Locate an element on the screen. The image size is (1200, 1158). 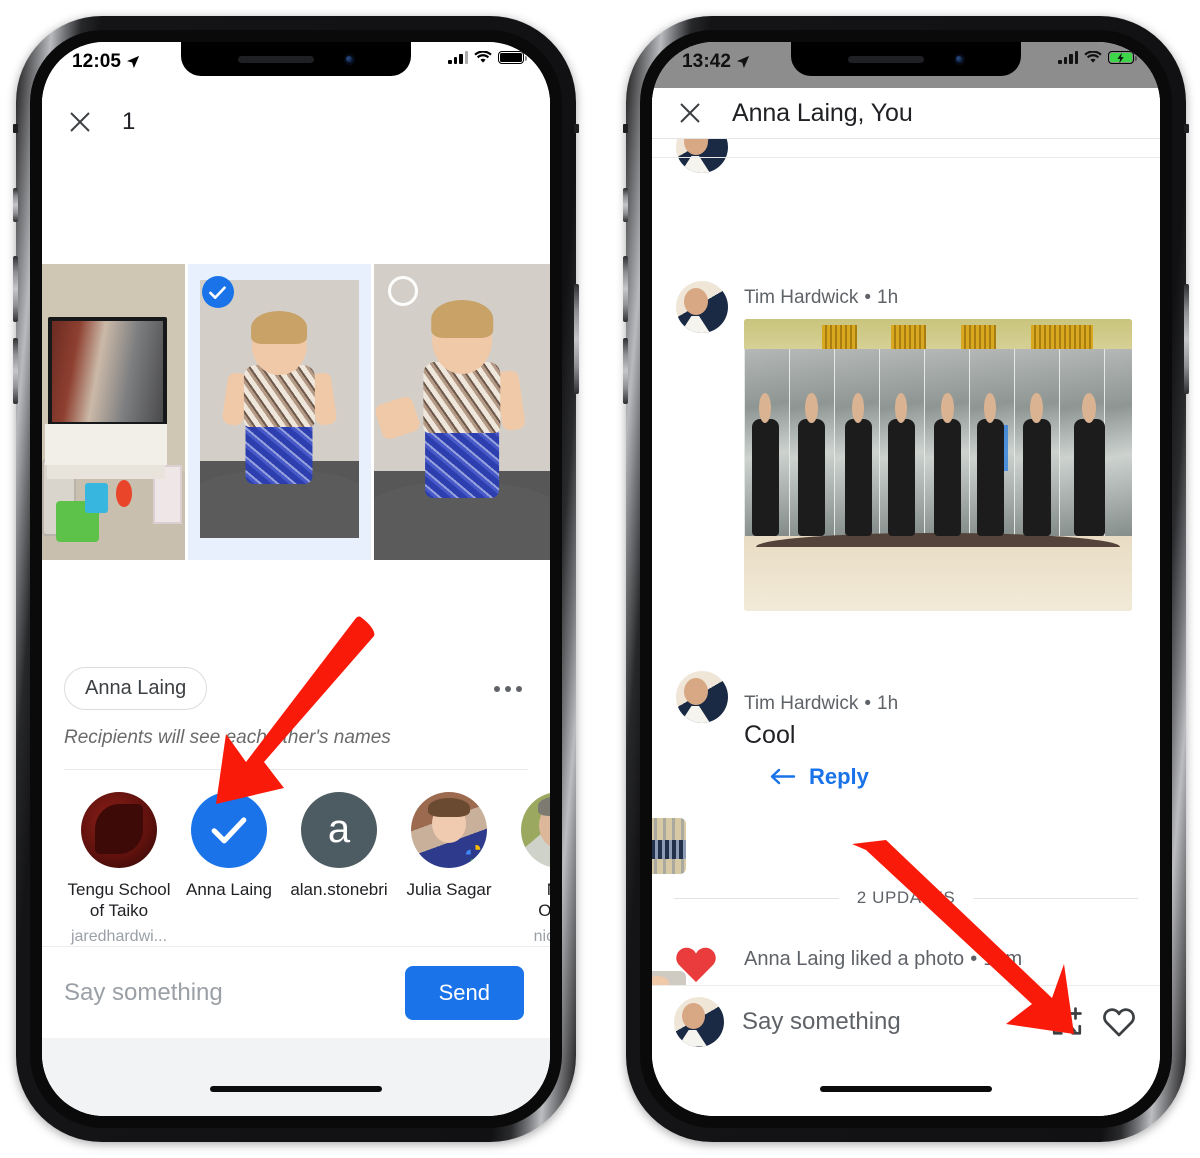
location-arrow-icon is located at coordinates (743, 62).